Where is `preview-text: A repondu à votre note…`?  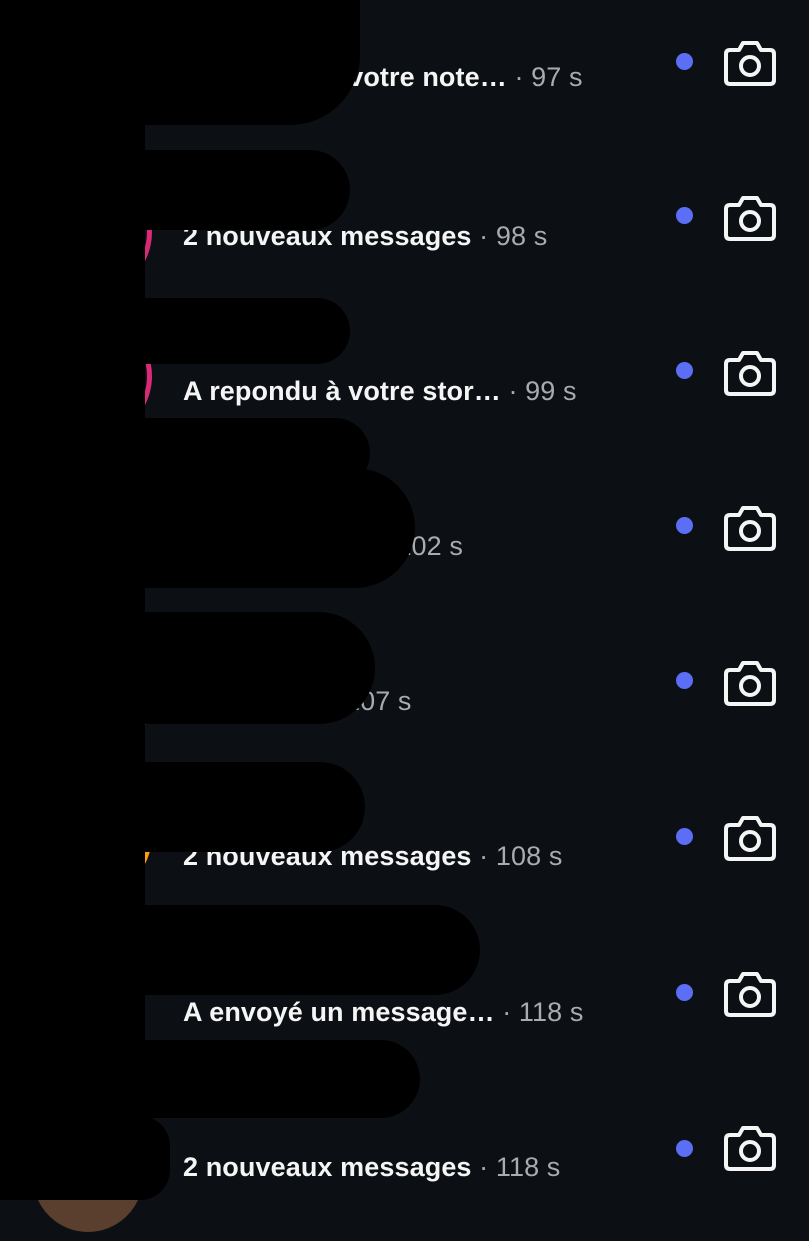 preview-text: A repondu à votre note… is located at coordinates (345, 77).